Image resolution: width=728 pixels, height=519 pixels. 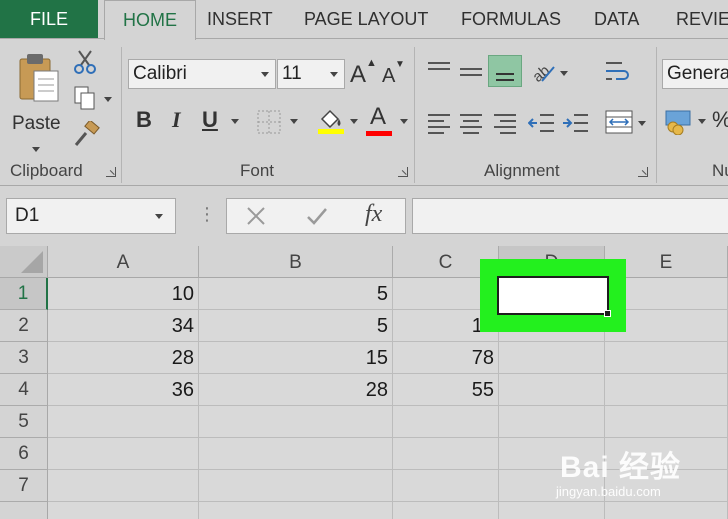 I want to click on row-header-5: 5, so click(x=24, y=422).